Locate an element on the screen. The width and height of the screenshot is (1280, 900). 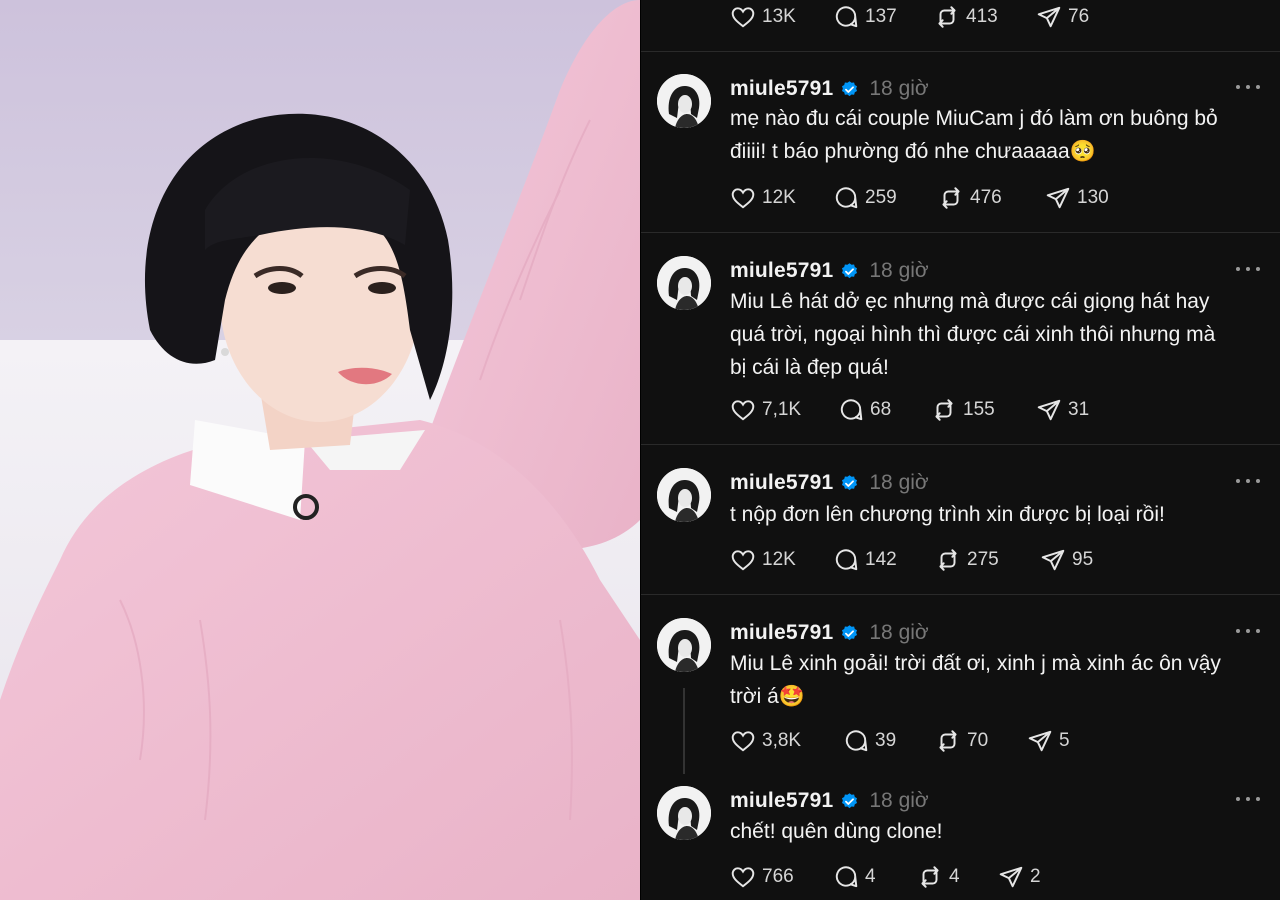
share-button: 130 is located at coordinates (1077, 198).